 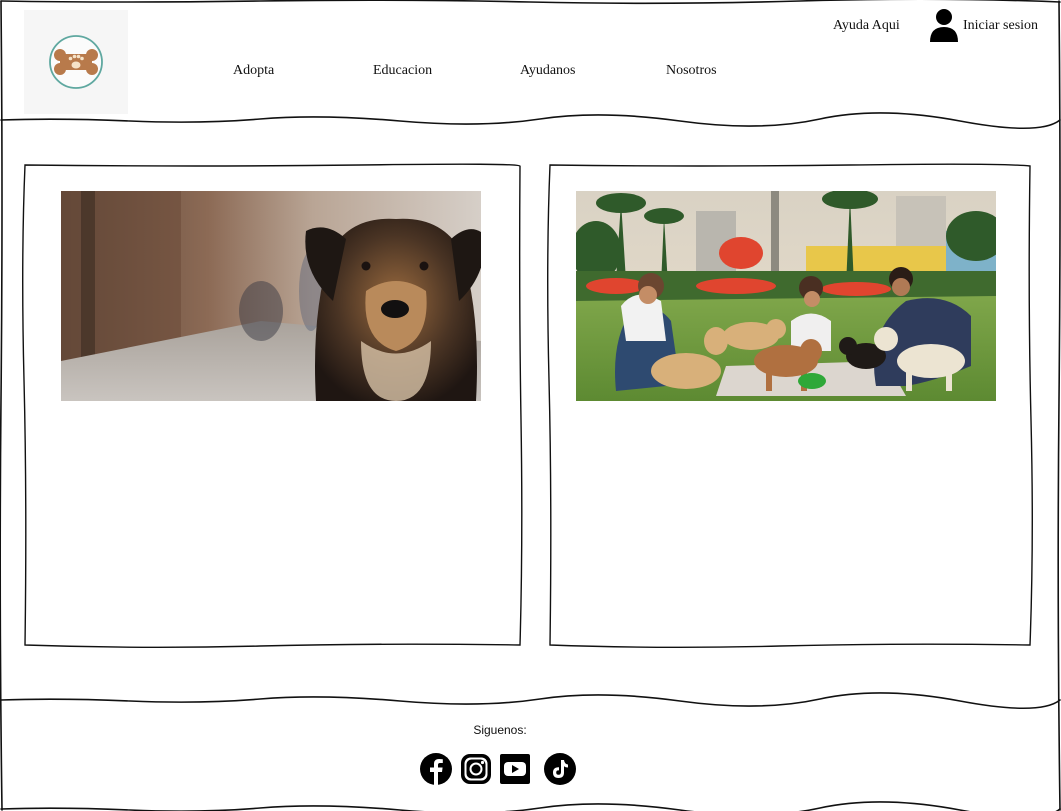 I want to click on nav-item-adopta: Adopta, so click(x=253, y=71).